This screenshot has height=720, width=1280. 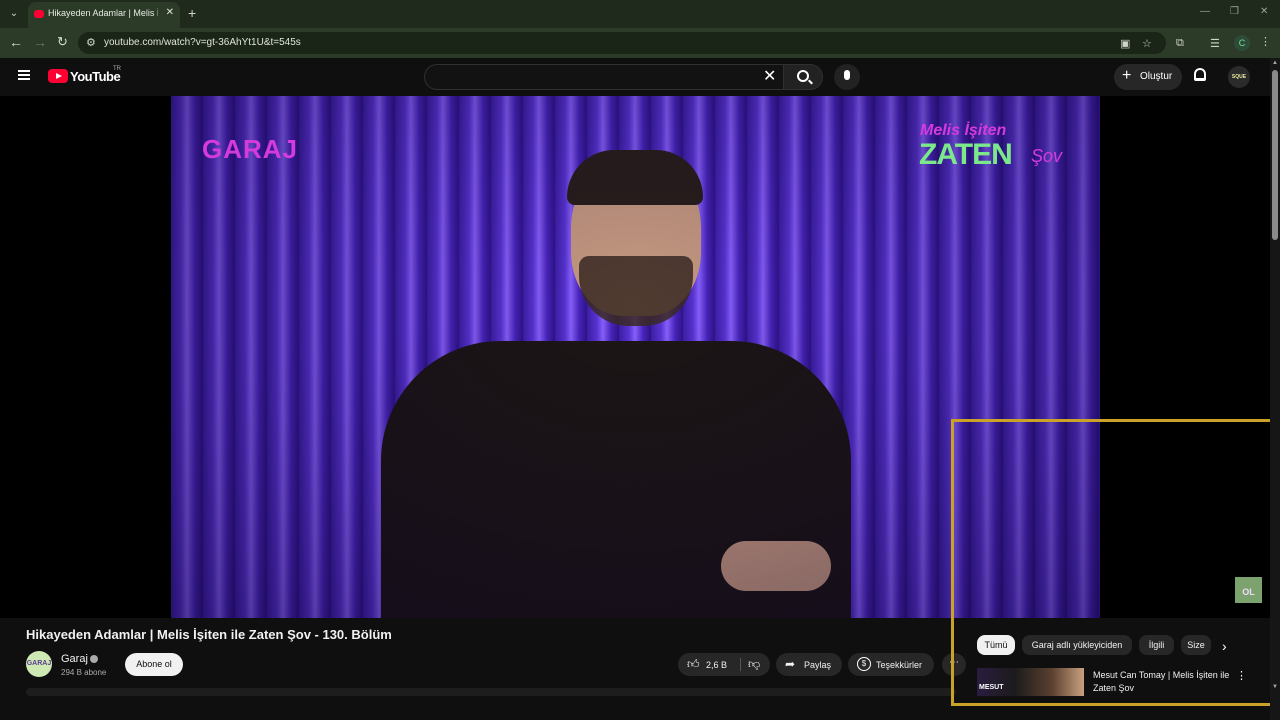 What do you see at coordinates (899, 665) in the screenshot?
I see `thanks-label: Teşekkürler` at bounding box center [899, 665].